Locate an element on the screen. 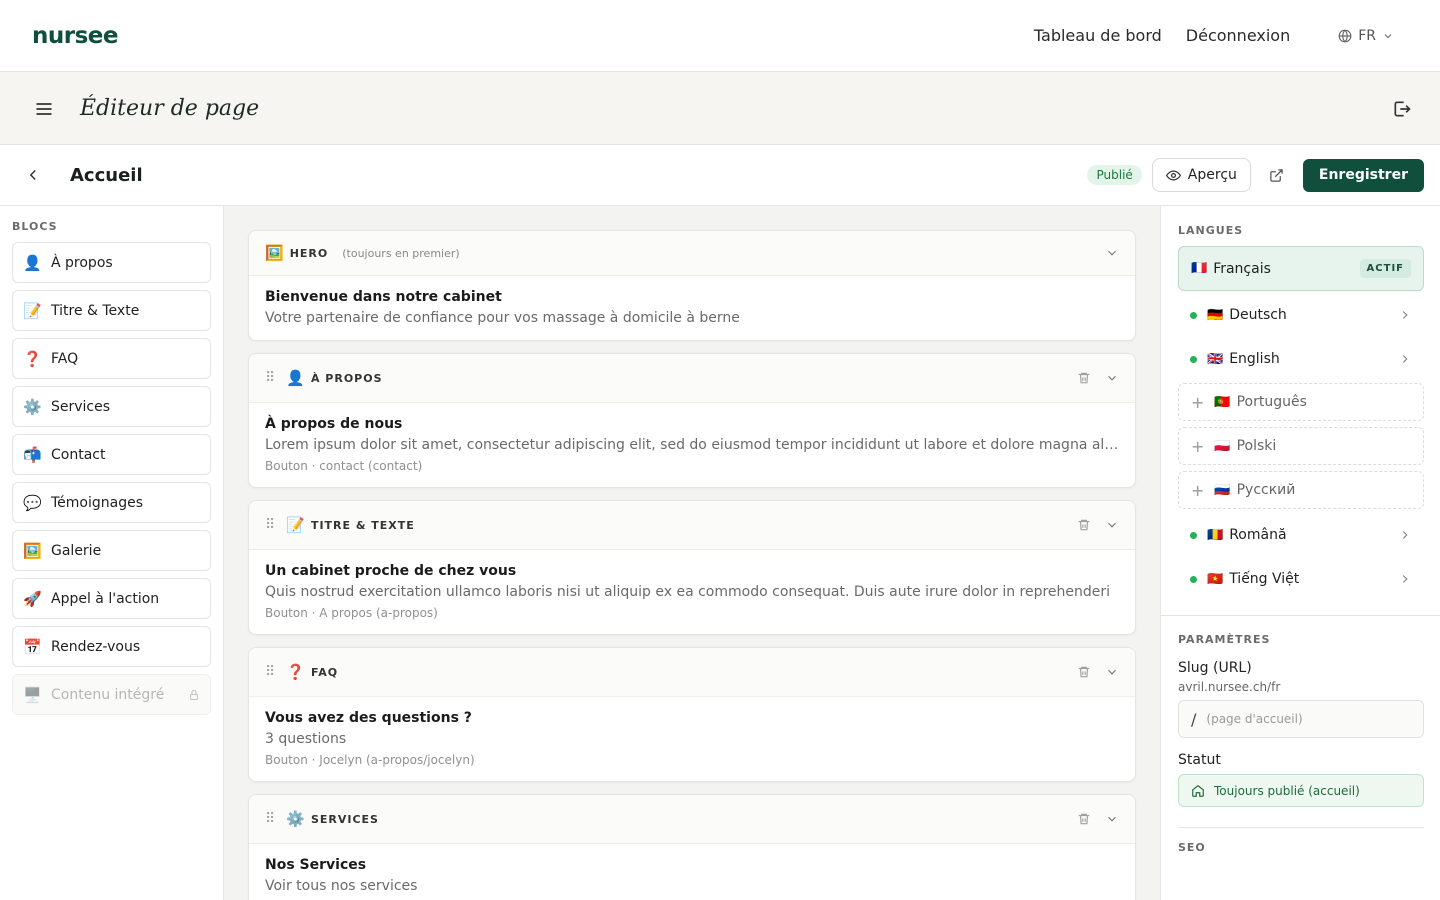 The width and height of the screenshot is (1440, 900). block-item-a-propos: 👤 À propos is located at coordinates (111, 262).